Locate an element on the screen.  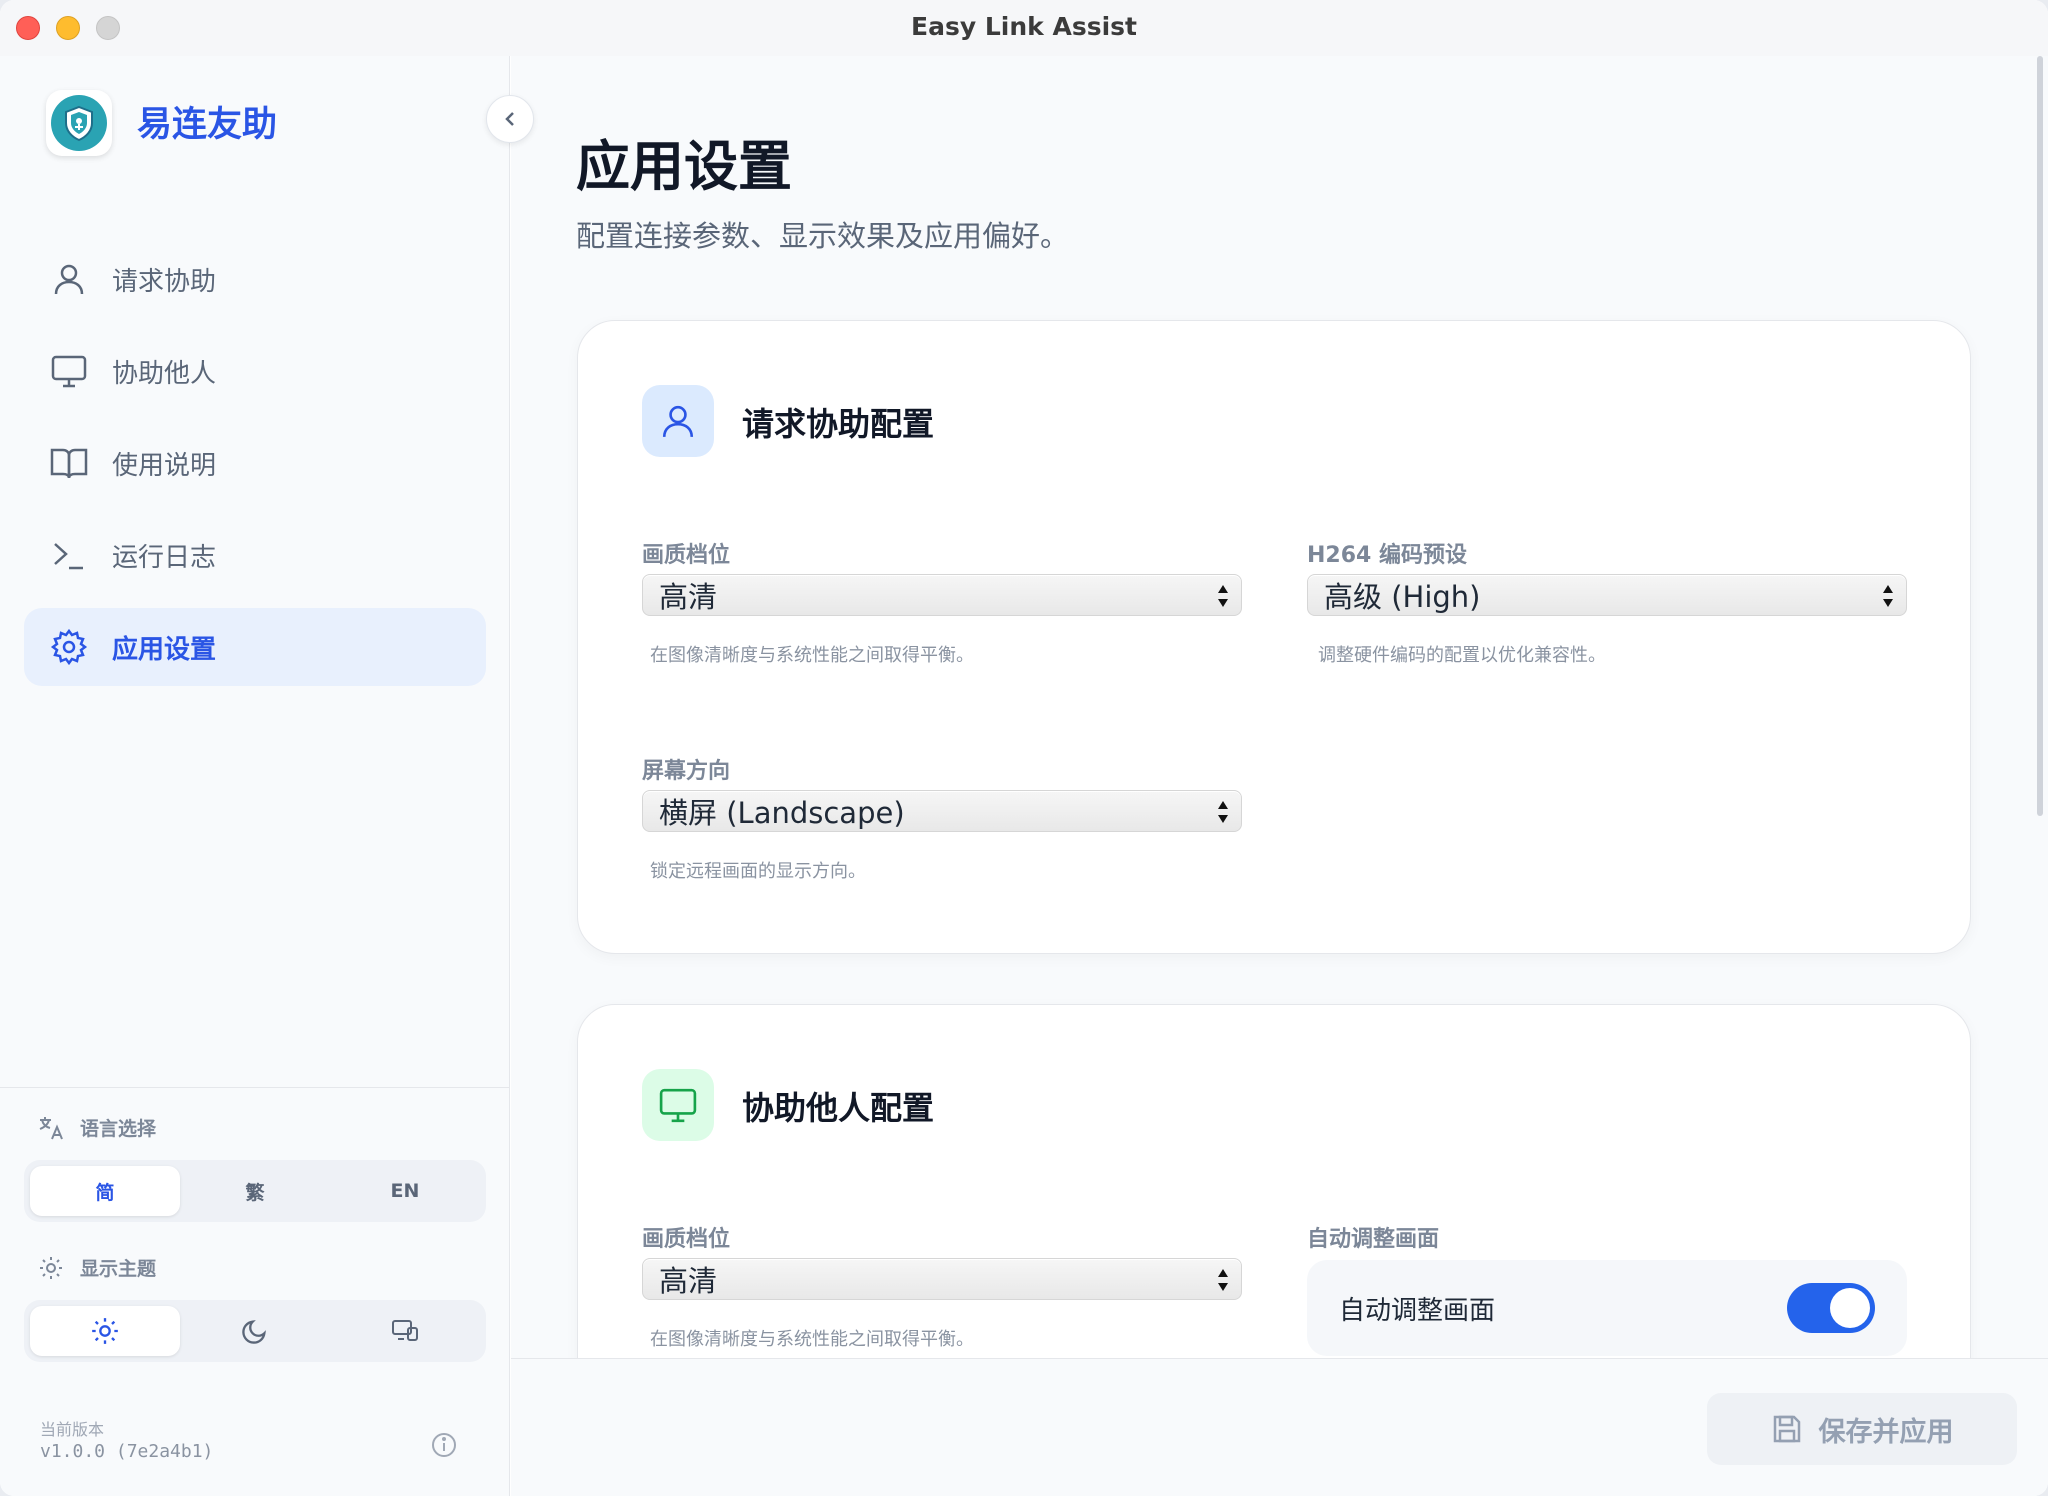
quality-hint: 在图像清晰度与系统性能之间取得平衡。 is located at coordinates (812, 655).